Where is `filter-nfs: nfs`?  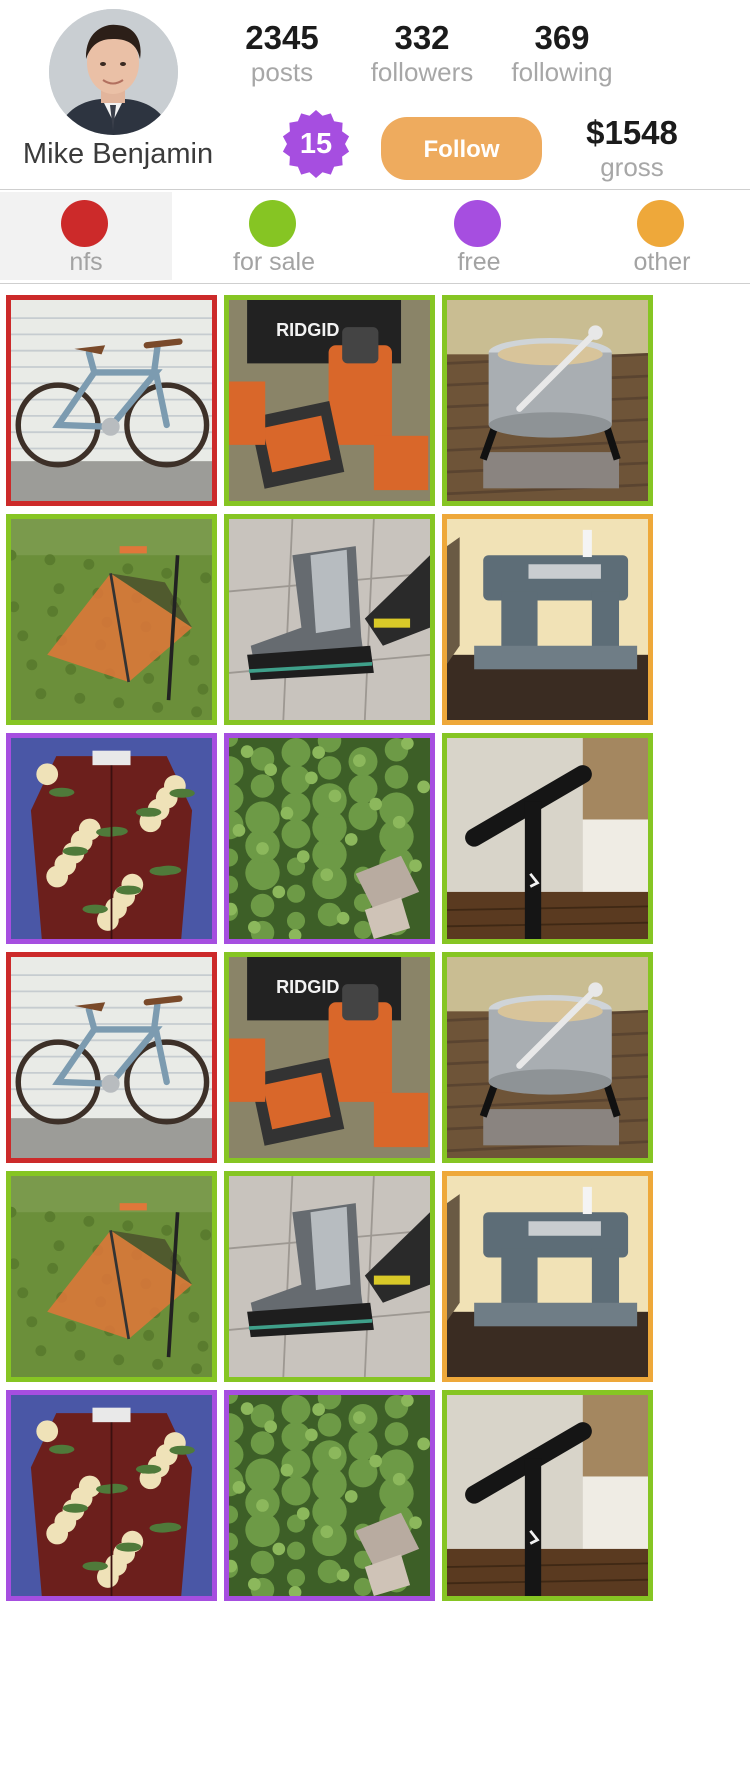 filter-nfs: nfs is located at coordinates (86, 236).